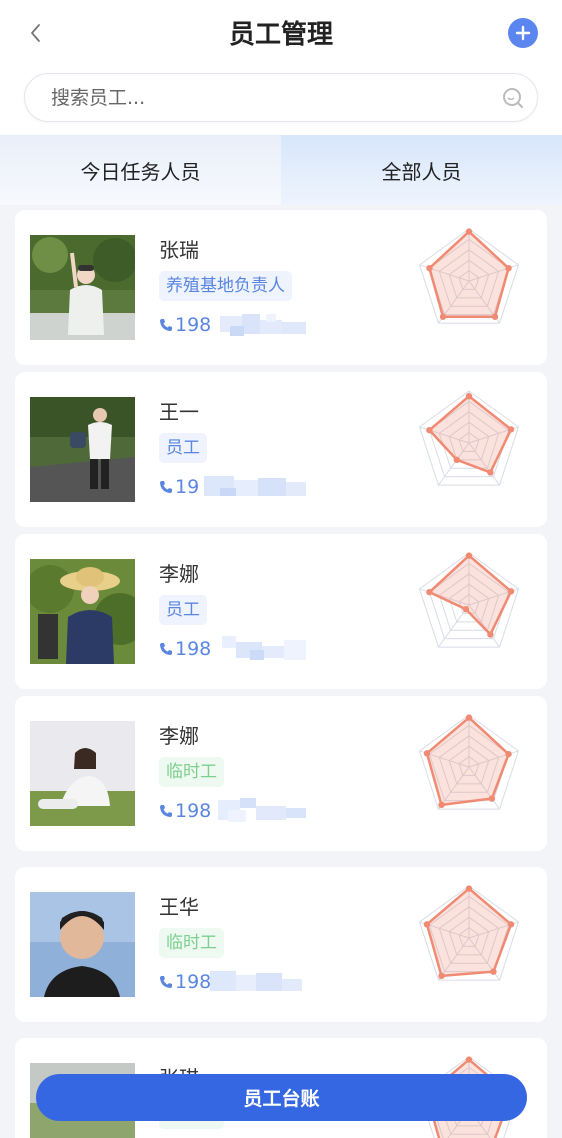  Describe the element at coordinates (513, 98) in the screenshot. I see `search-icon` at that location.